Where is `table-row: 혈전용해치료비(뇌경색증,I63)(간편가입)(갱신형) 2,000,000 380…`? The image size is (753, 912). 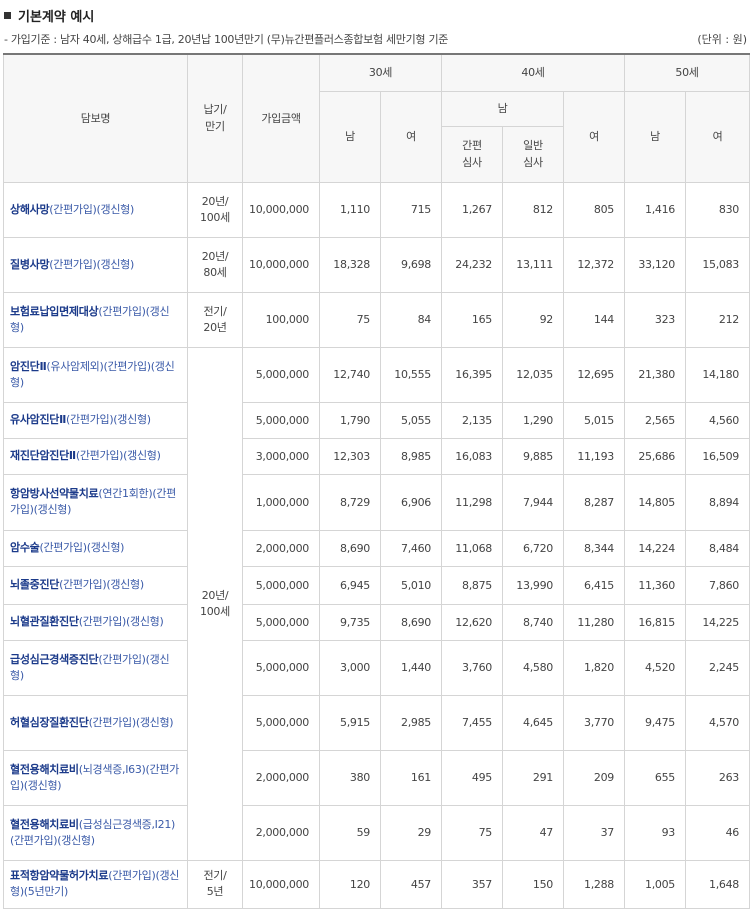
table-row: 혈전용해치료비(뇌경색증,I63)(간편가입)(갱신형) 2,000,000 380… is located at coordinates (377, 777).